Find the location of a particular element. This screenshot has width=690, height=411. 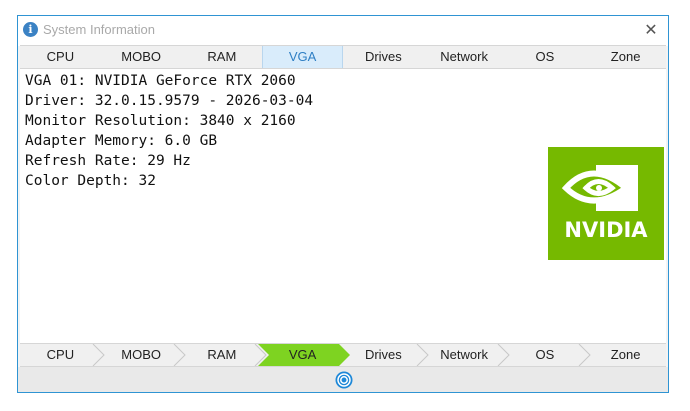

step-network: Network is located at coordinates (464, 355).